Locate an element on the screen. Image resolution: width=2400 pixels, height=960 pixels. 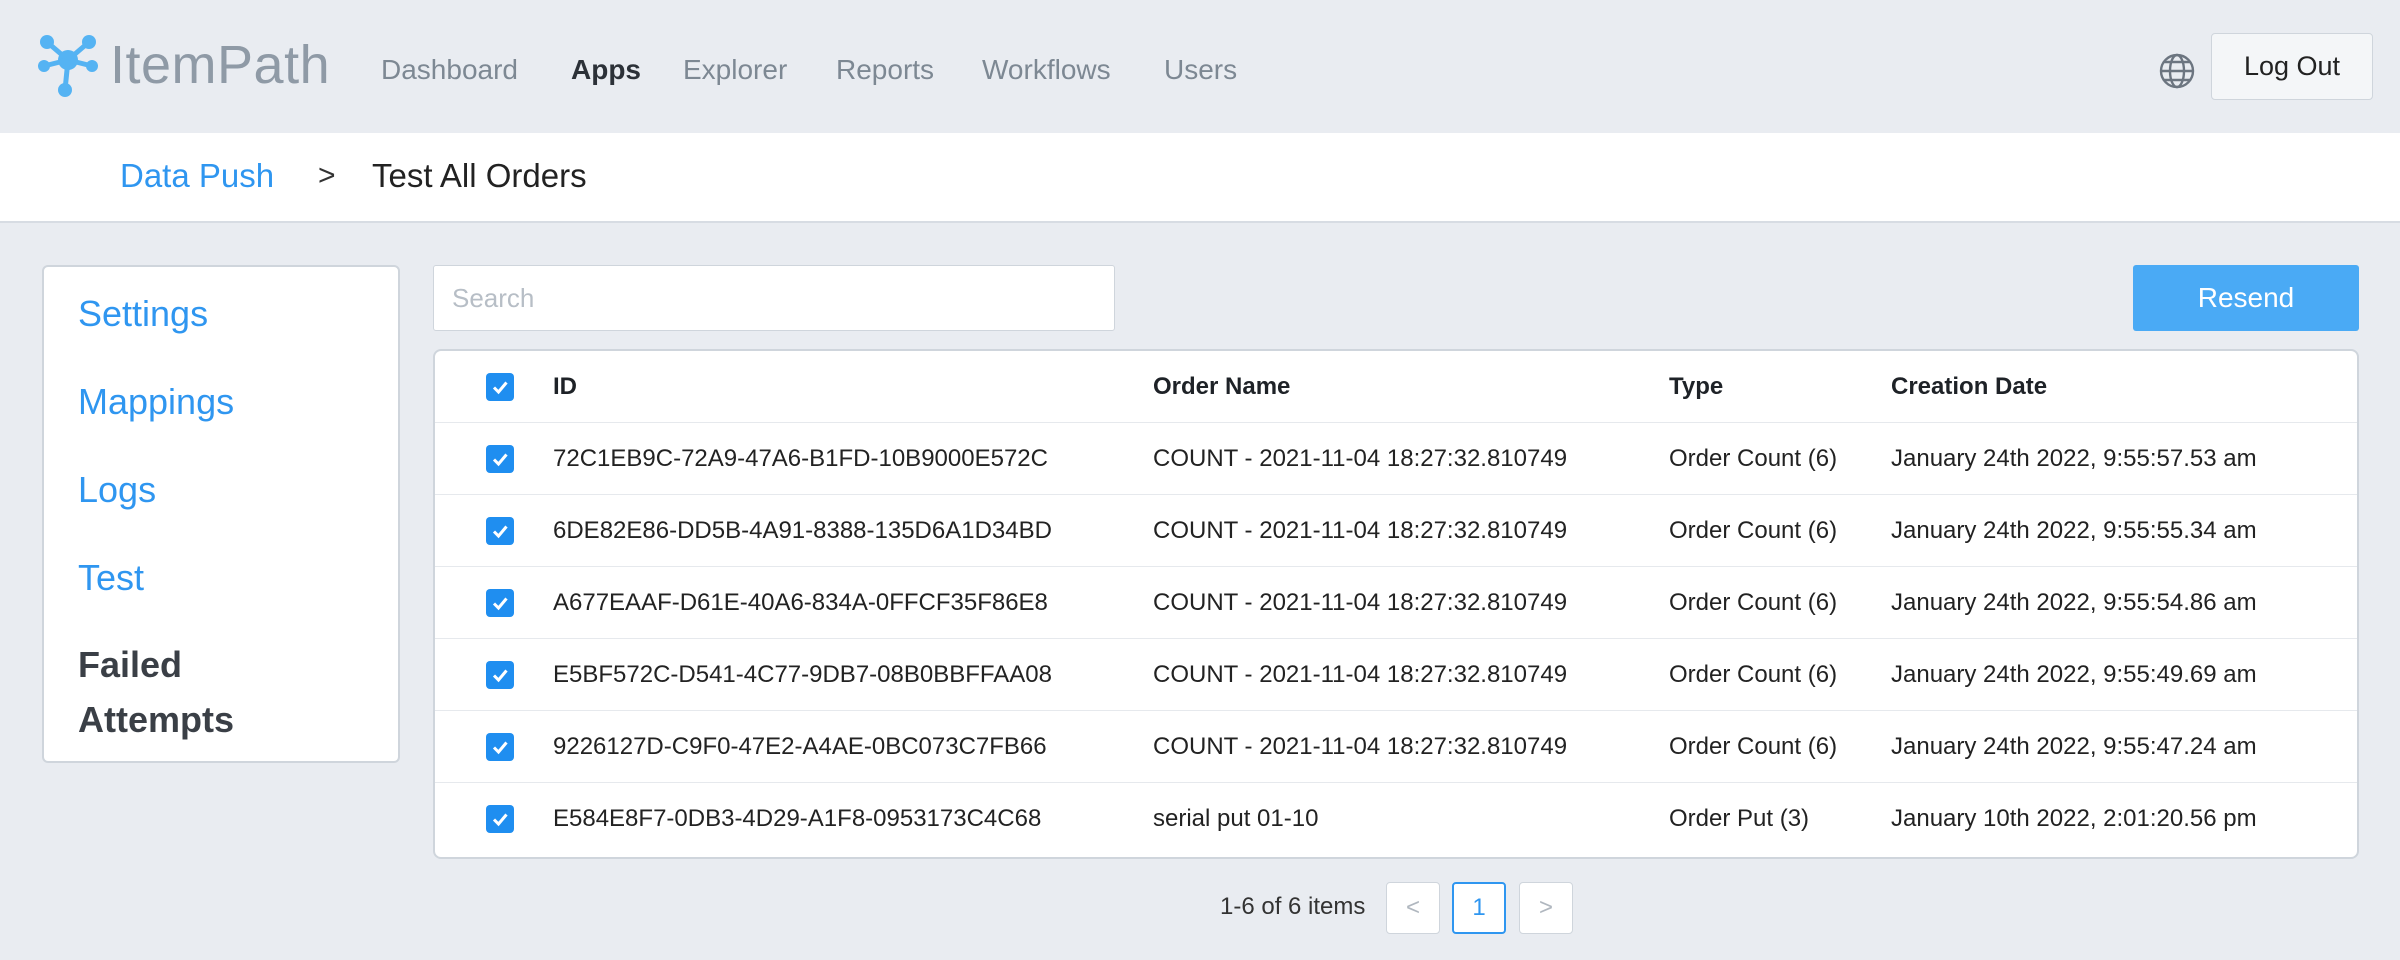
nav-explorer: Explorer is located at coordinates (735, 70).